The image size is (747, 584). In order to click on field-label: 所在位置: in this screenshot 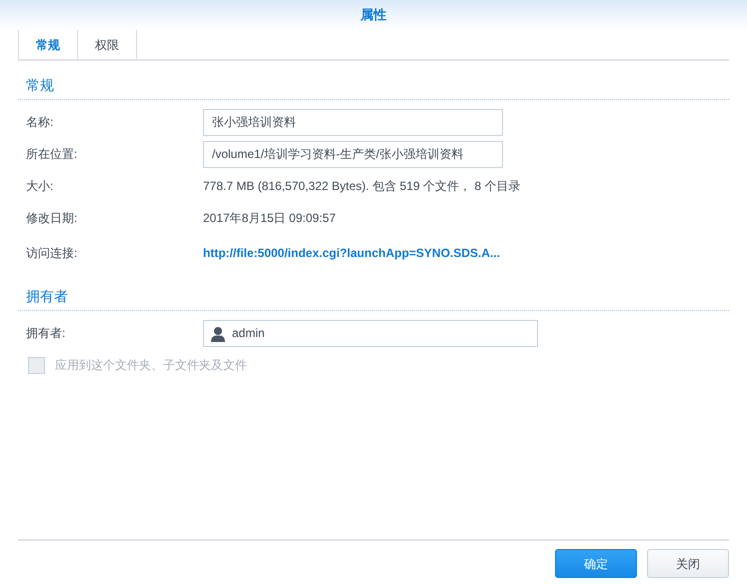, I will do `click(51, 154)`.